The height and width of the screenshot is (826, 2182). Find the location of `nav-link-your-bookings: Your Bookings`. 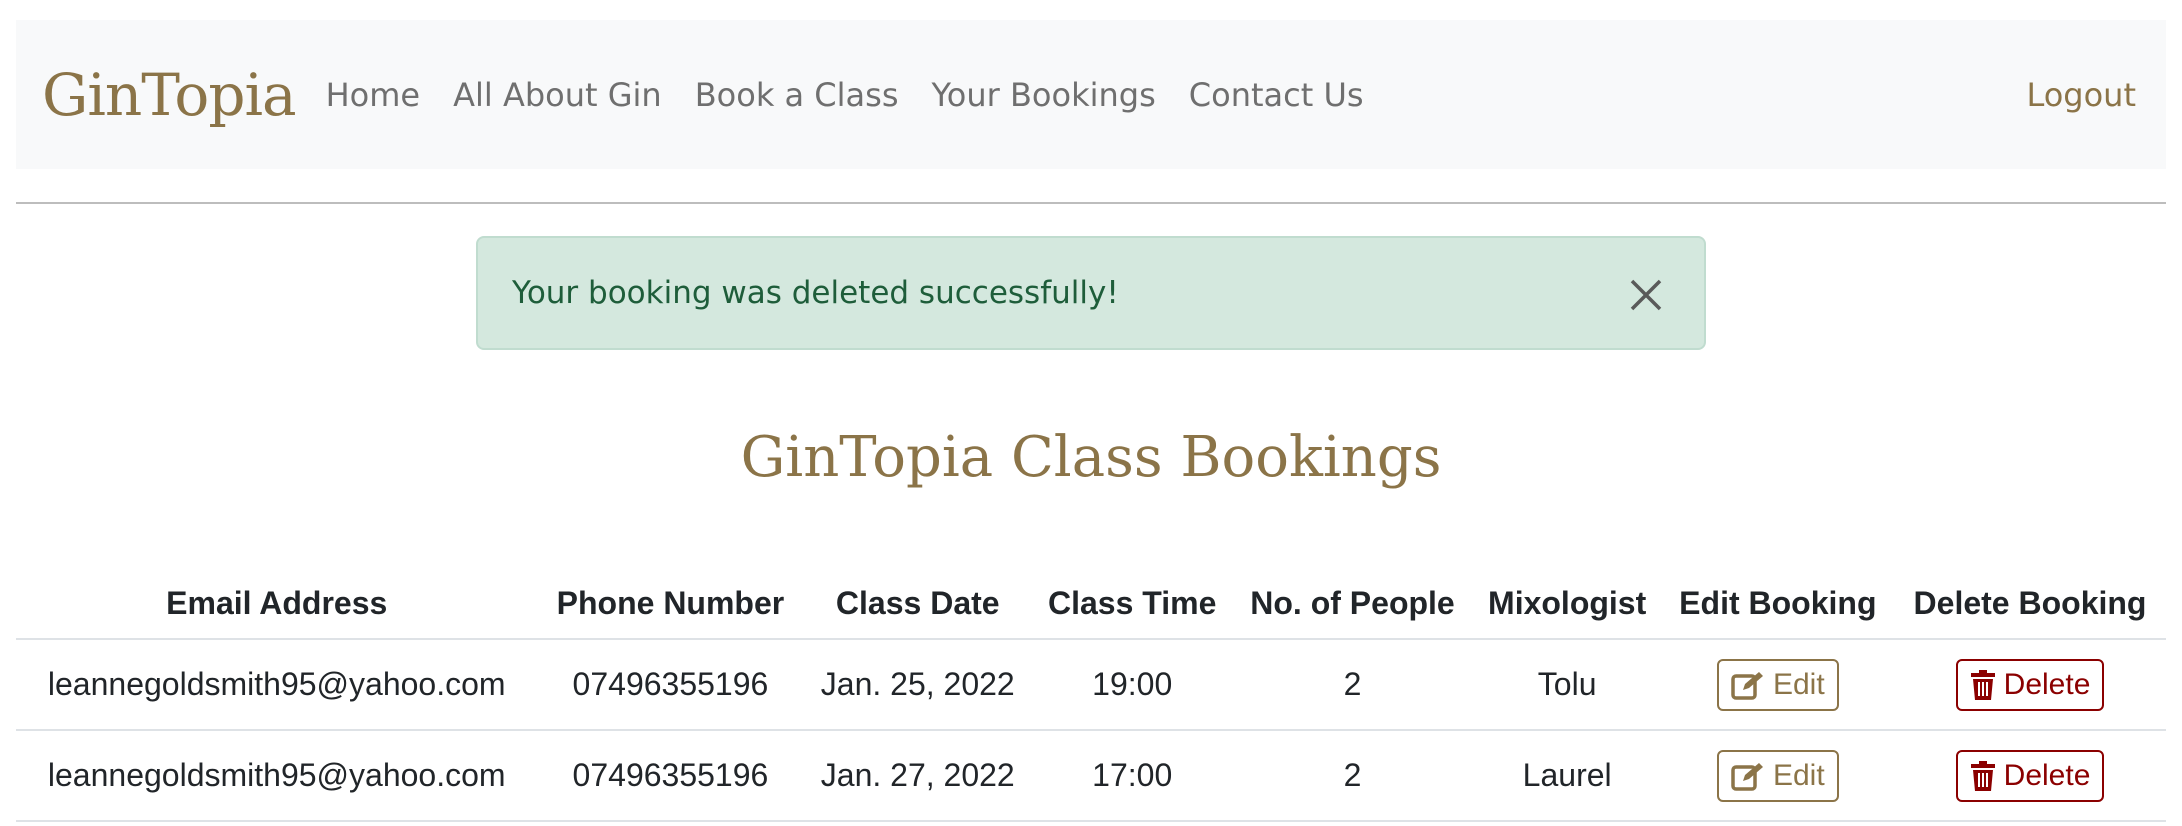

nav-link-your-bookings: Your Bookings is located at coordinates (1043, 95).